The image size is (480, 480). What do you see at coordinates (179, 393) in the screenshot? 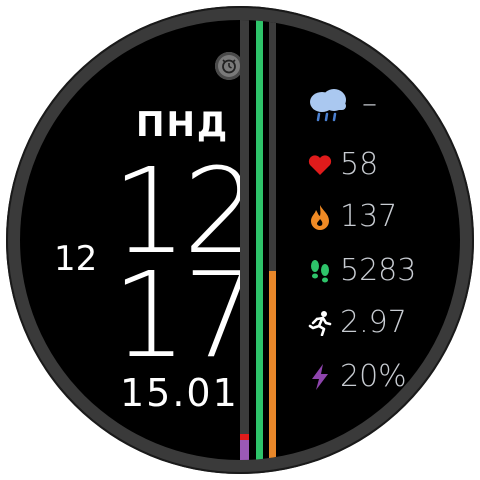
I see `date-label: 15.01` at bounding box center [179, 393].